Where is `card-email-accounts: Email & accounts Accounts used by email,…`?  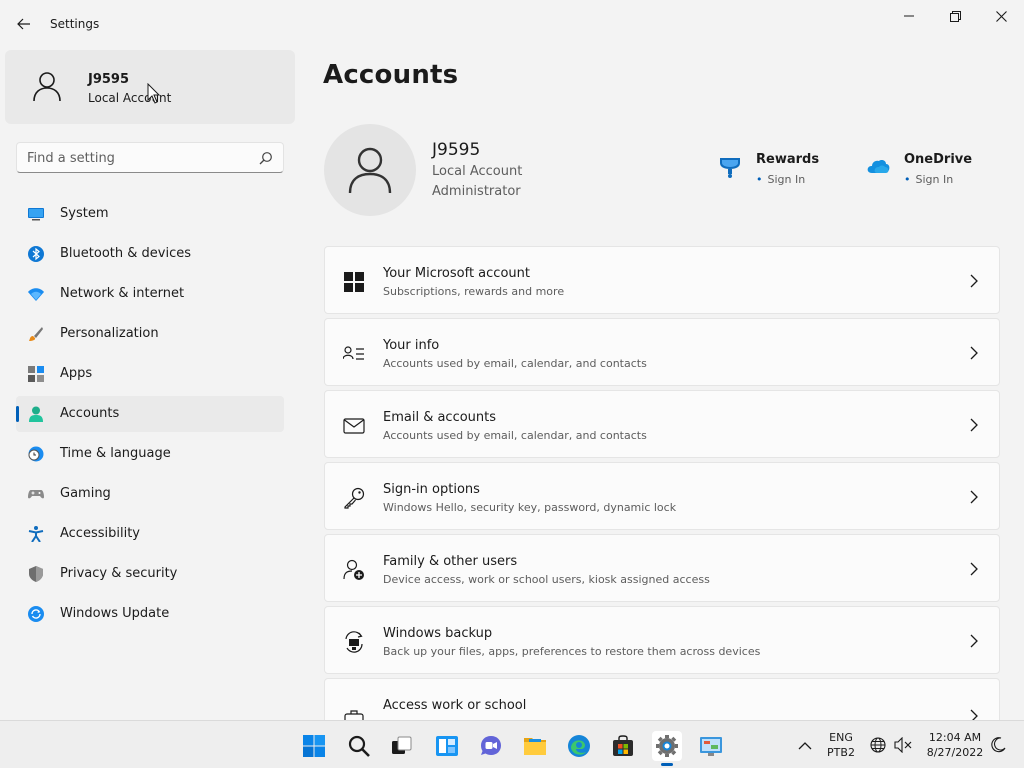
card-email-accounts: Email & accounts Accounts used by email,… is located at coordinates (662, 424).